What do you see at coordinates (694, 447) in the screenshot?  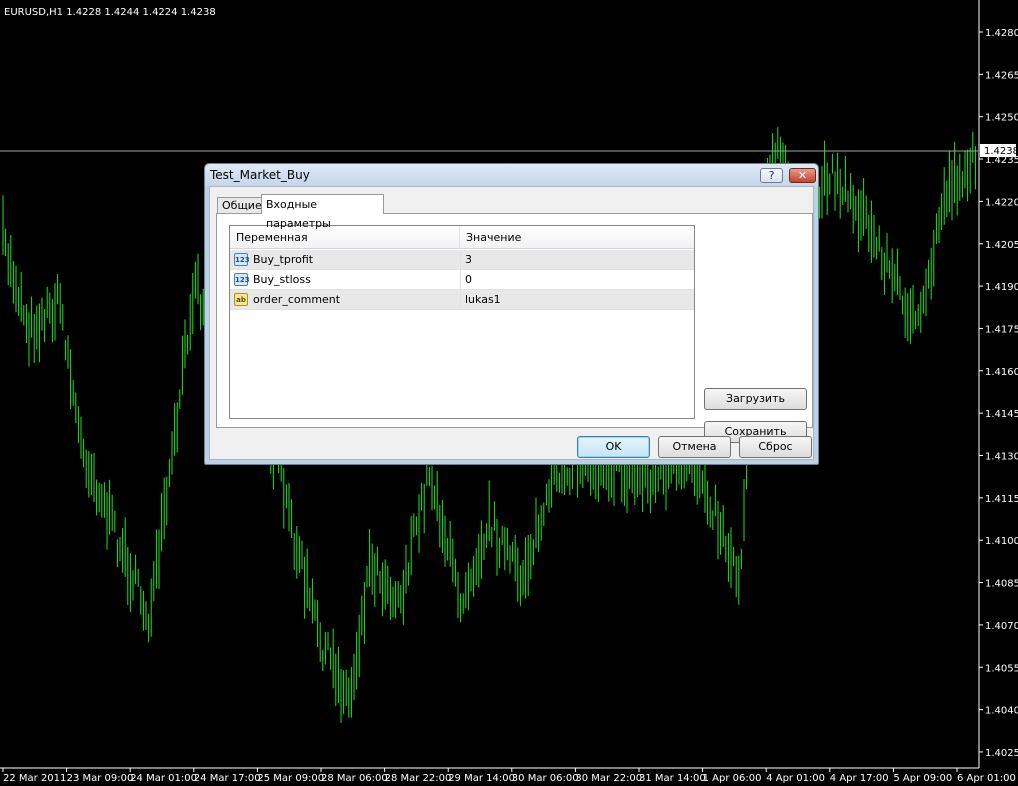 I see `cancel-button: Отмена` at bounding box center [694, 447].